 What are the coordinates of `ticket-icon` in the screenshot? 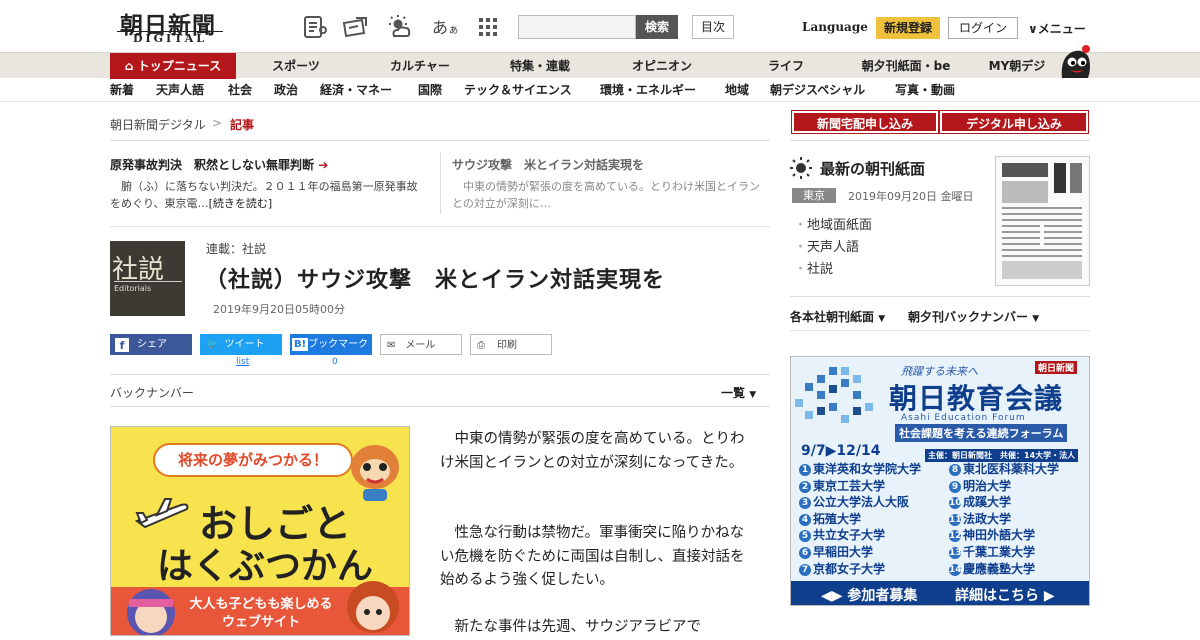 It's located at (355, 27).